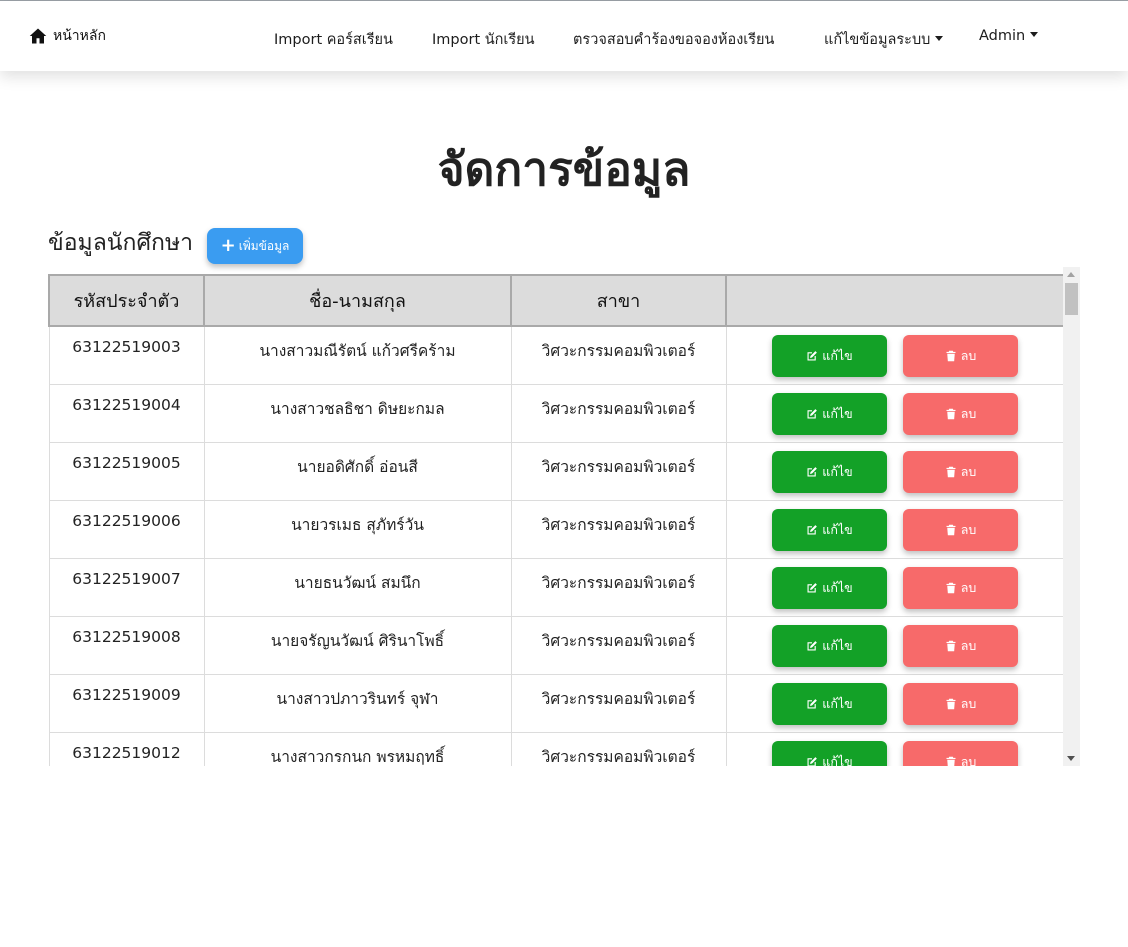 Image resolution: width=1128 pixels, height=947 pixels. Describe the element at coordinates (618, 300) in the screenshot. I see `header-major: สาขา` at that location.